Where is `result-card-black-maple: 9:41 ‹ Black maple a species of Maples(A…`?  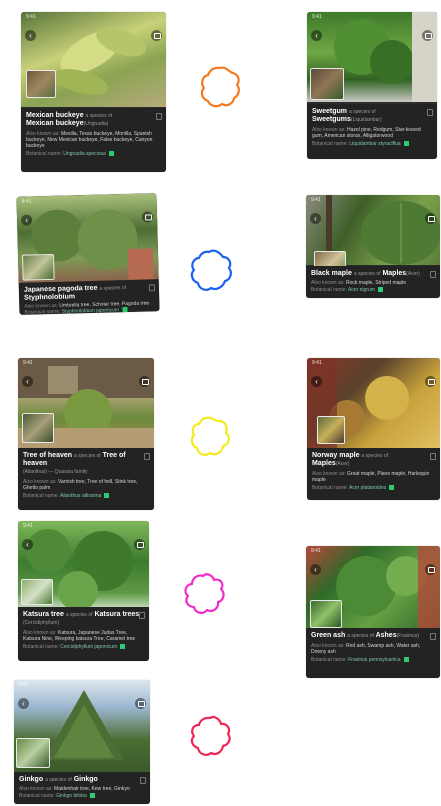
result-card-black-maple: 9:41 ‹ Black maple a species of Maples(A… is located at coordinates (373, 246).